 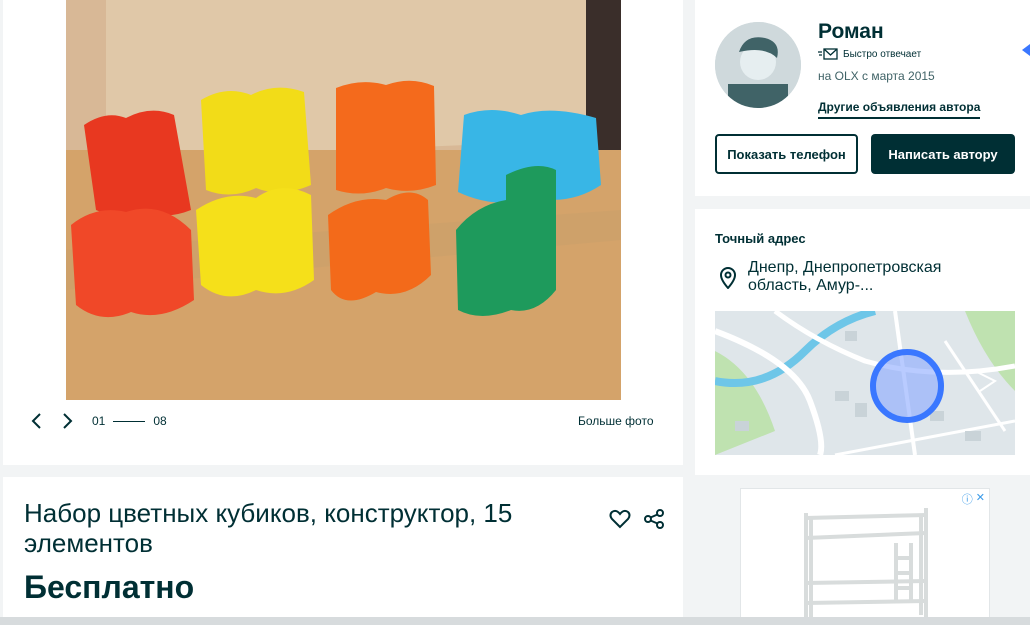 I want to click on show-phone-button: Показать телефон, so click(x=786, y=154).